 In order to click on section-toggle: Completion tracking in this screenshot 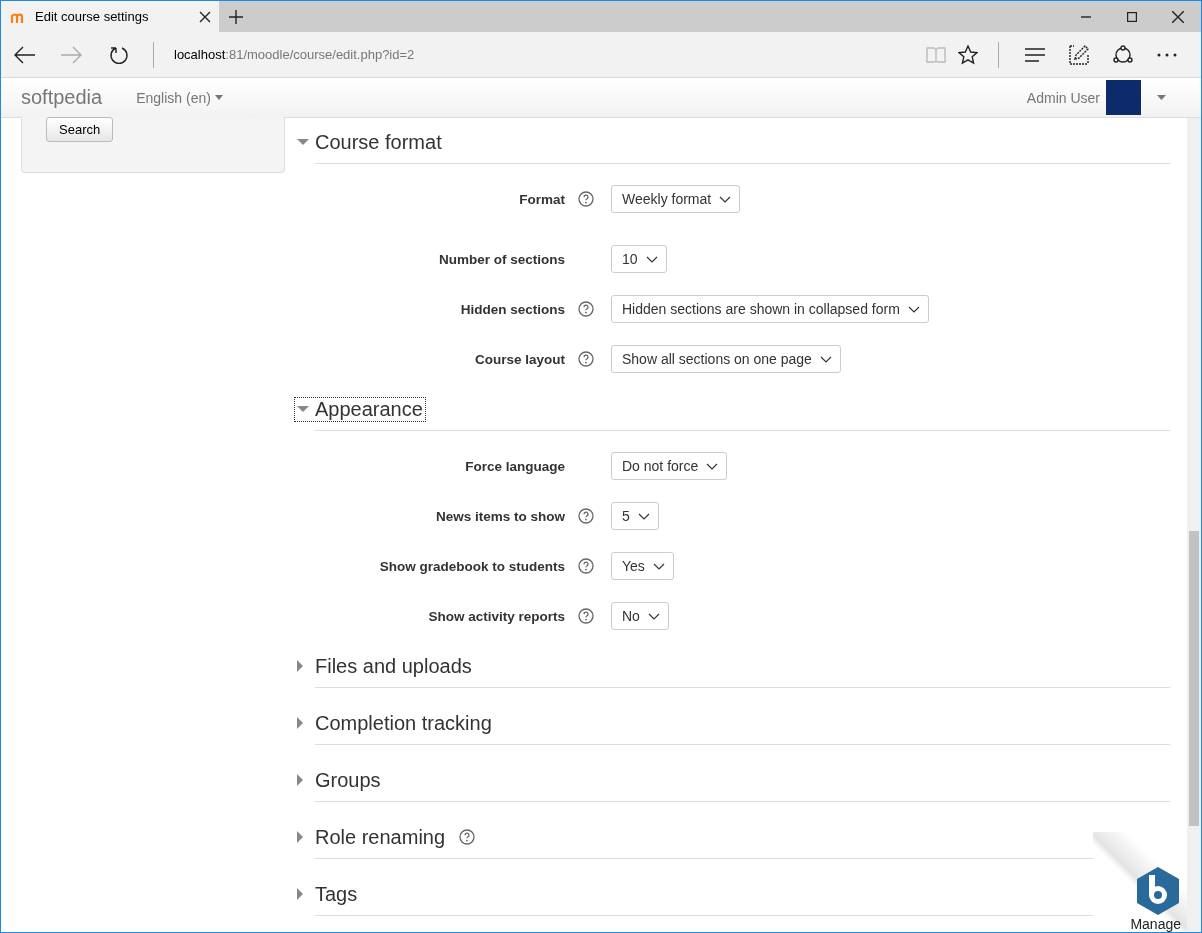, I will do `click(394, 723)`.